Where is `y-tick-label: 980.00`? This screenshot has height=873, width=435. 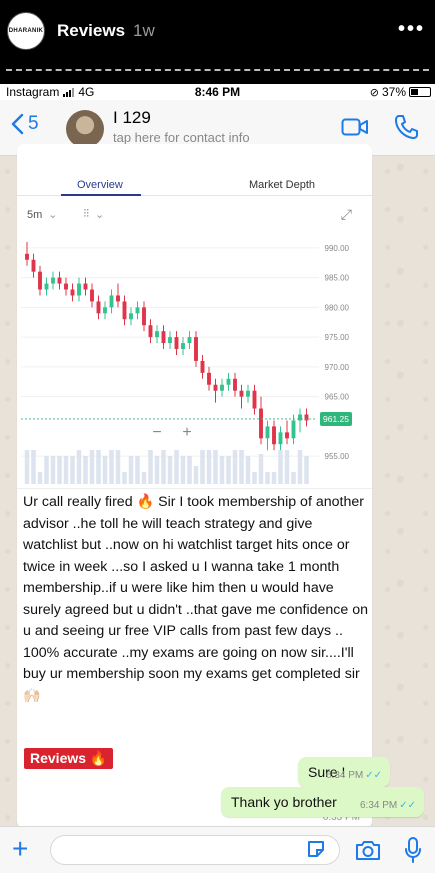 y-tick-label: 980.00 is located at coordinates (337, 307).